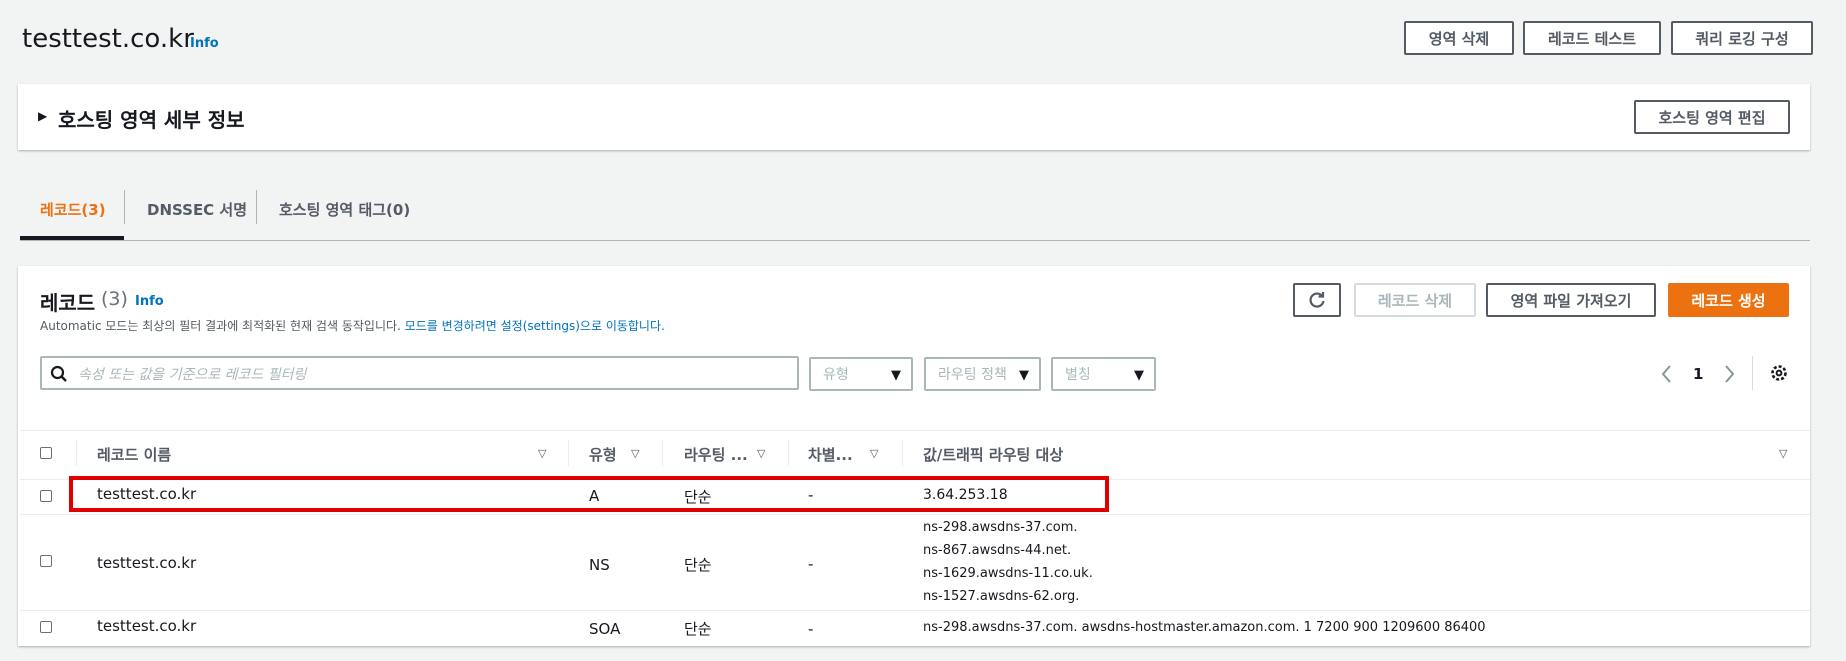 Image resolution: width=1846 pixels, height=661 pixels. I want to click on test-record-button: 레코드 테스트, so click(1592, 38).